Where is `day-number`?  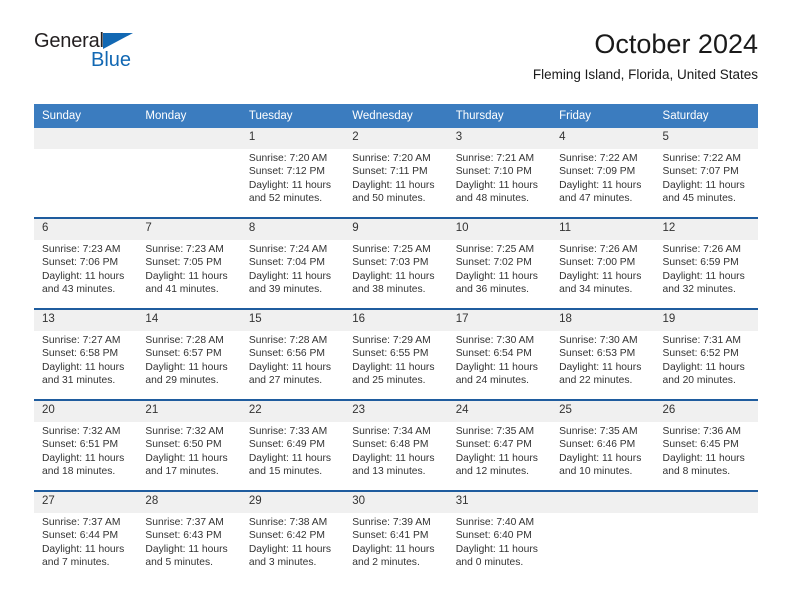 day-number is located at coordinates (706, 502).